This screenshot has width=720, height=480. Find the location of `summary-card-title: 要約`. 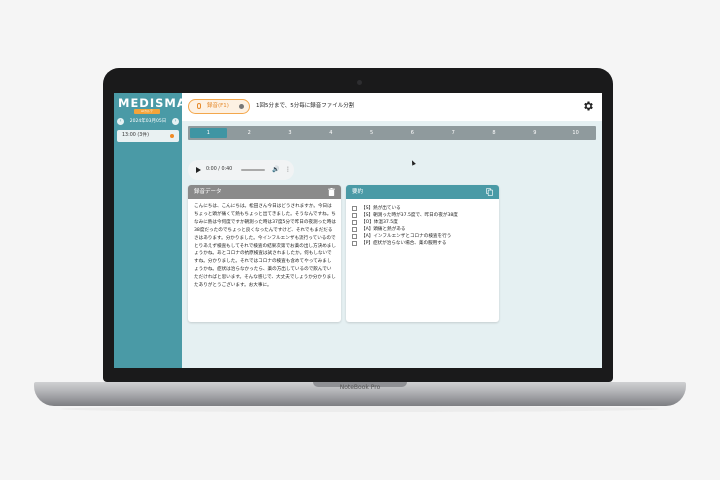

summary-card-title: 要約 is located at coordinates (358, 192).